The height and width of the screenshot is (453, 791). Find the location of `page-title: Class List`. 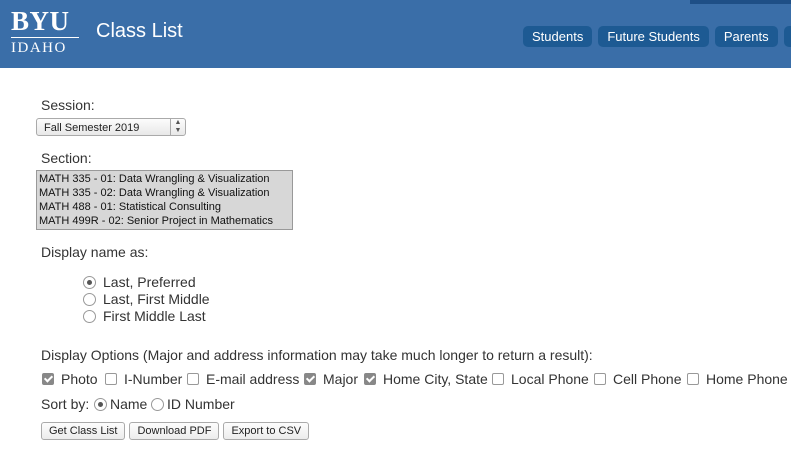

page-title: Class List is located at coordinates (139, 31).